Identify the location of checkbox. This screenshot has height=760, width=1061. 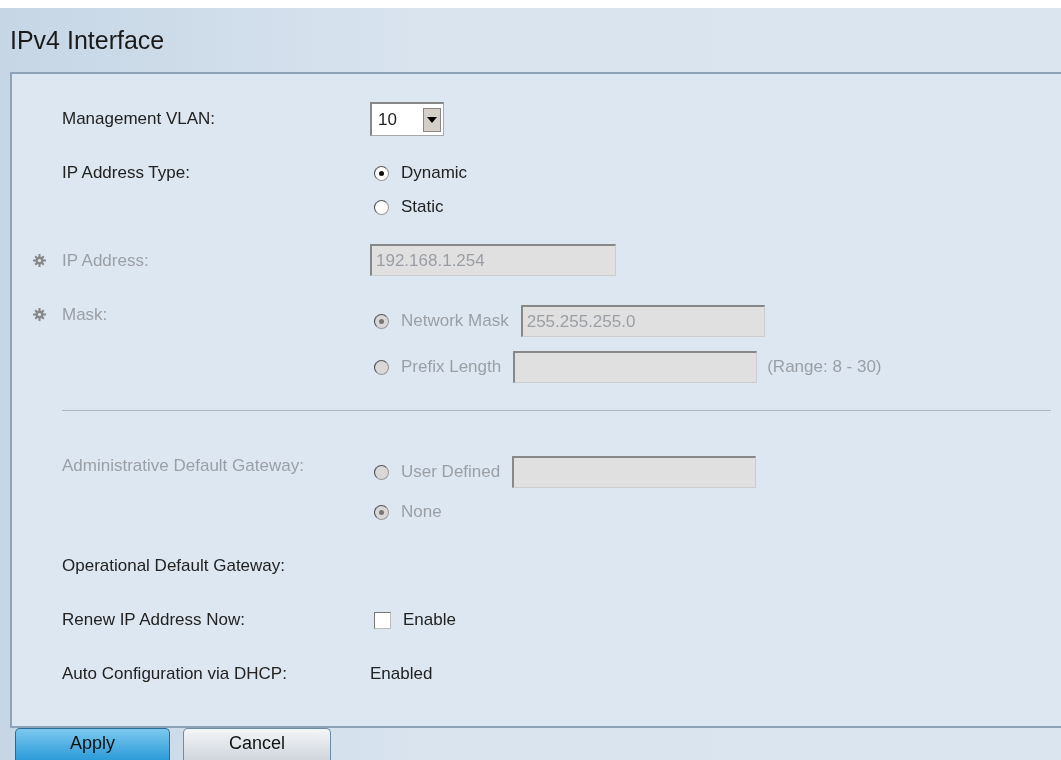
(382, 620).